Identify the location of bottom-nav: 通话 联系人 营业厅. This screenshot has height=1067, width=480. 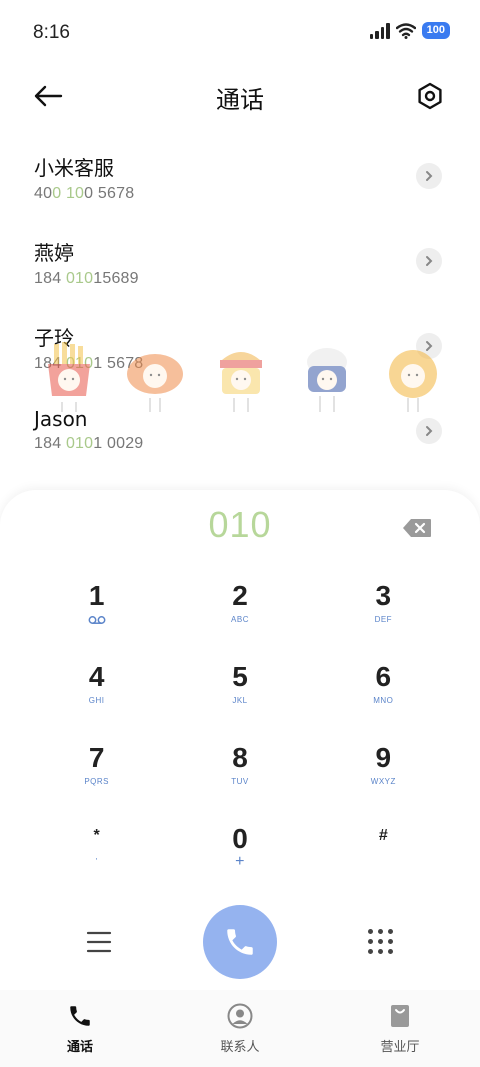
(240, 1028).